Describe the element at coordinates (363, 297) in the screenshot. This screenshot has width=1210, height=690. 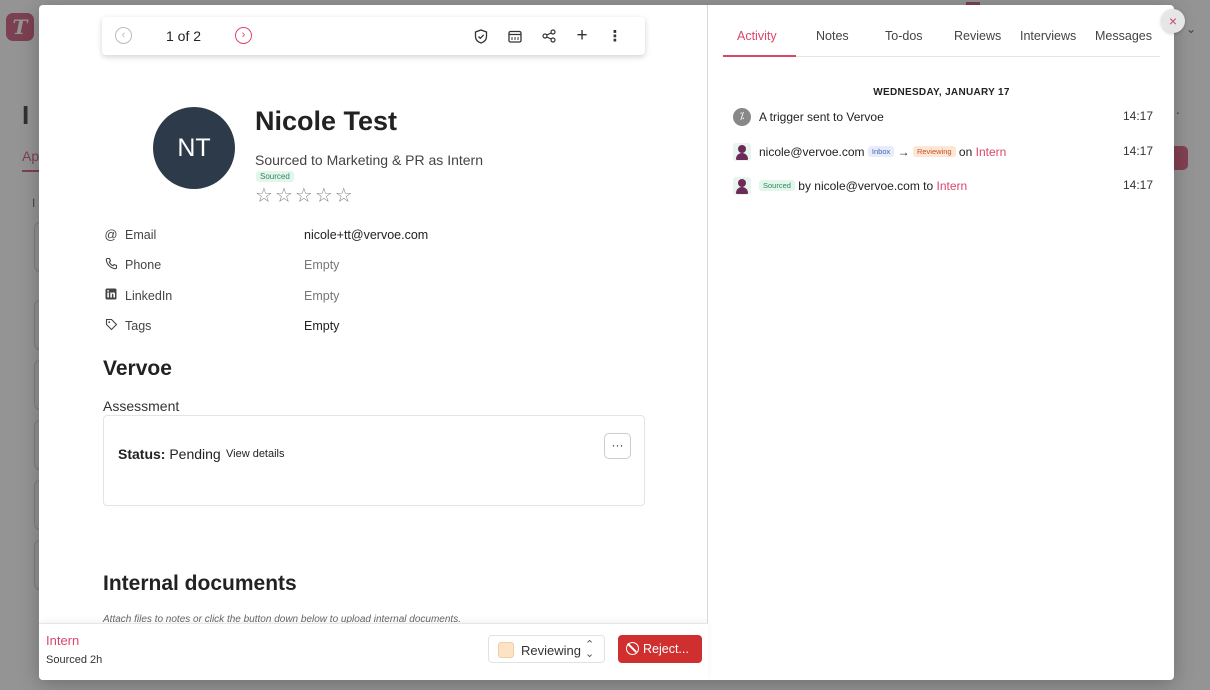
I see `field-linkedin: LinkedIn Empty` at that location.